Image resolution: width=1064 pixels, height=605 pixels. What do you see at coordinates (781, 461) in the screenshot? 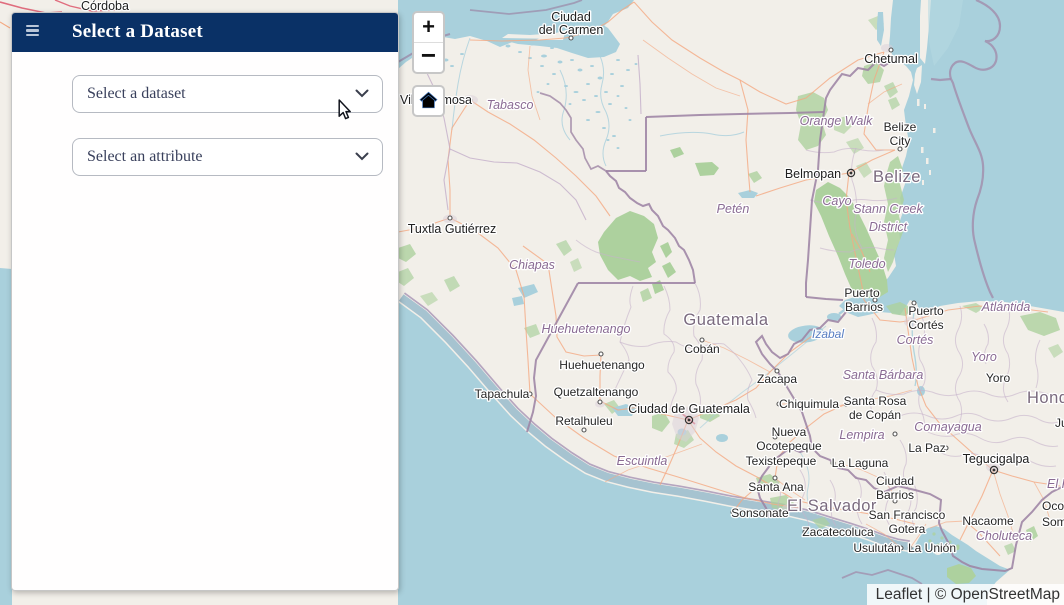
I see `svg-text: Texistepeque` at bounding box center [781, 461].